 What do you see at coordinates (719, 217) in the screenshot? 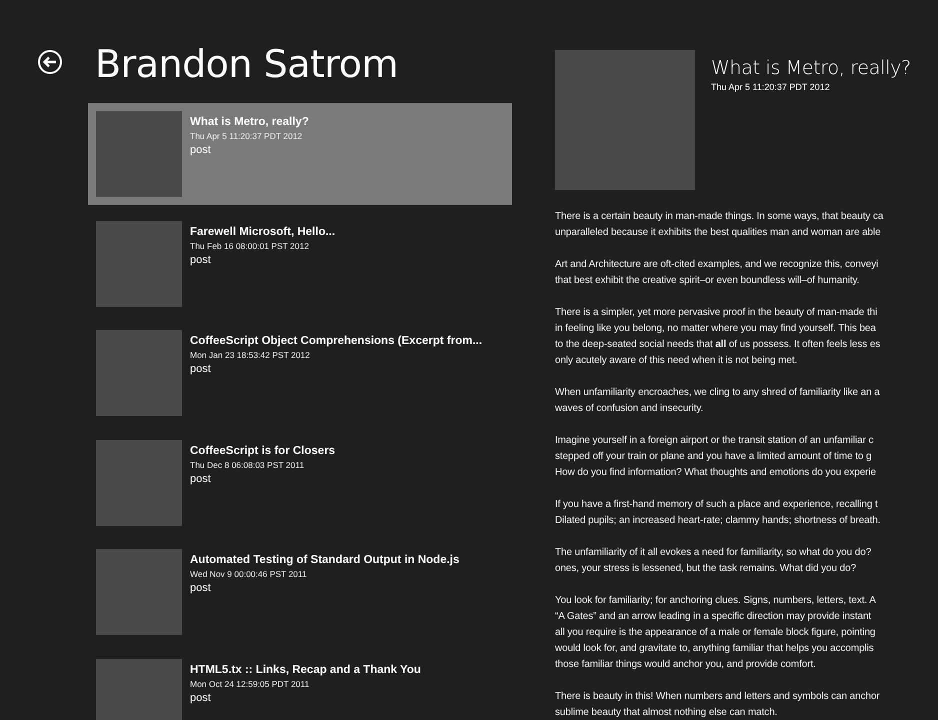
I see `article-text: There is a certain beauty in man-made things. In some ways, that beauty ca` at bounding box center [719, 217].